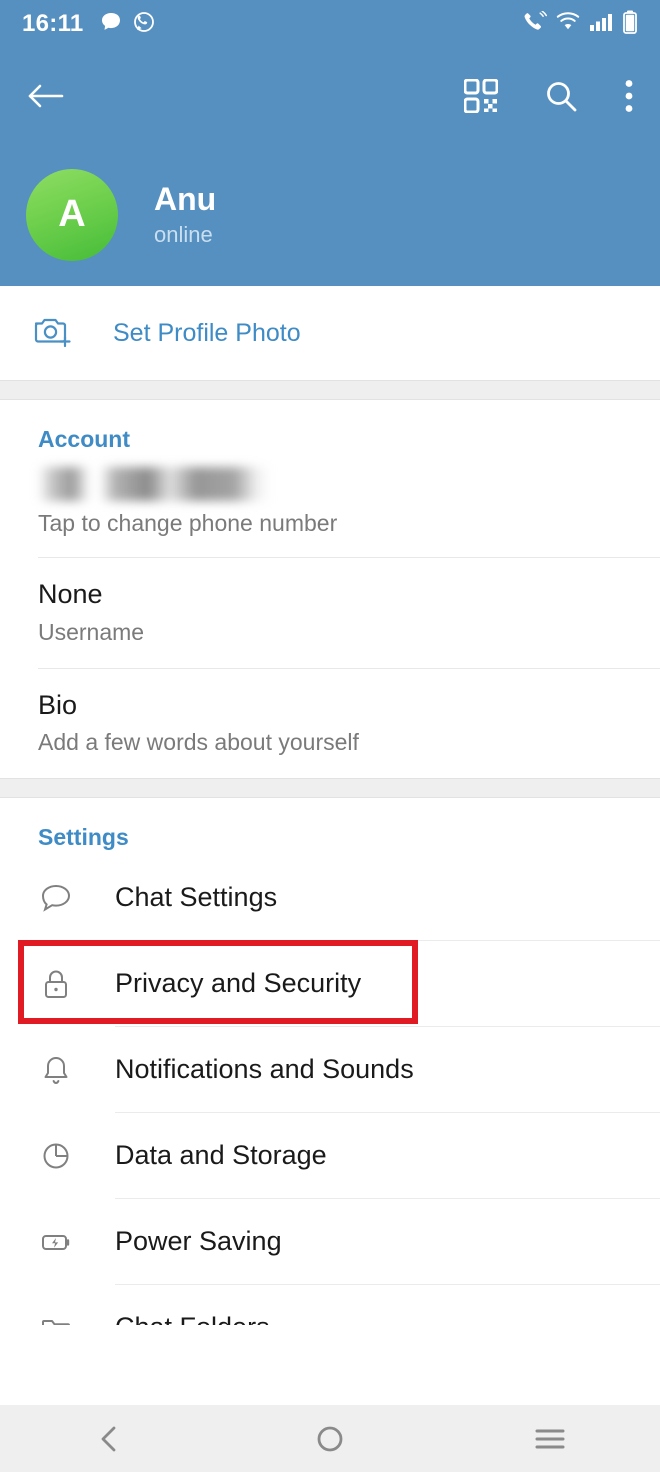  Describe the element at coordinates (264, 1069) in the screenshot. I see `sidebar-item-label: Notifications and Sounds` at that location.